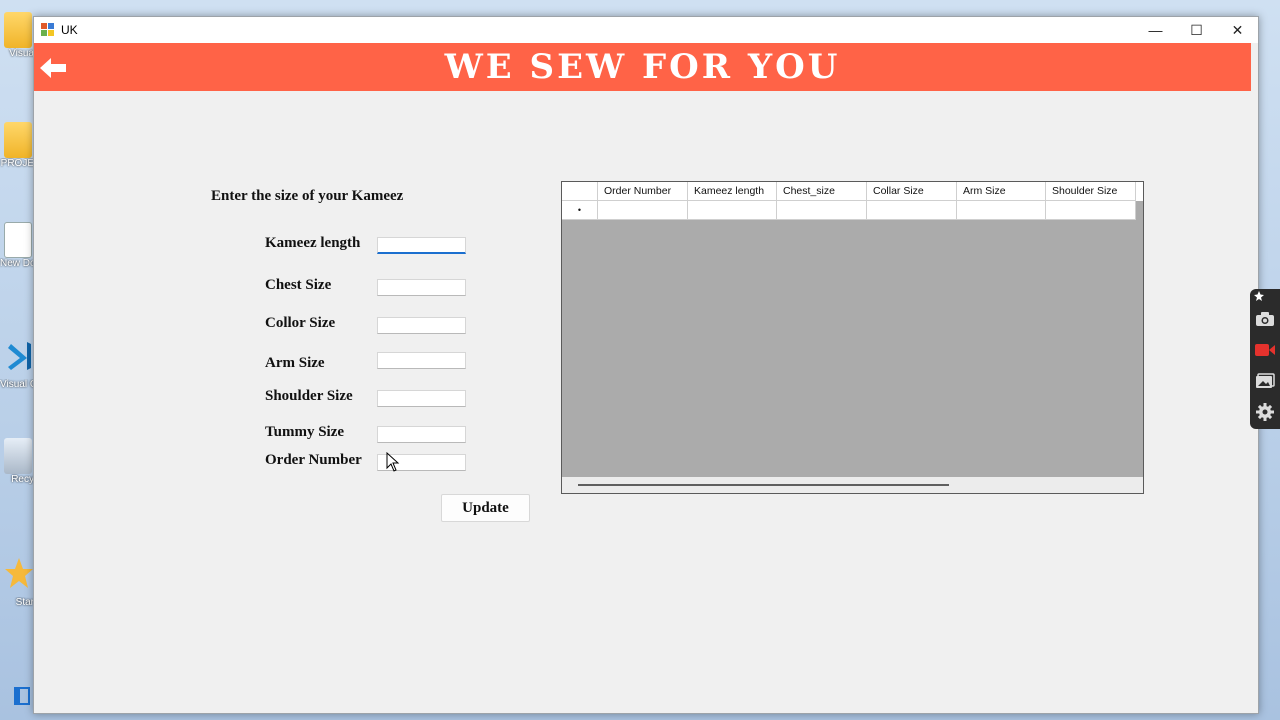 The image size is (1280, 720). Describe the element at coordinates (421, 325) in the screenshot. I see `collor-size-input` at that location.